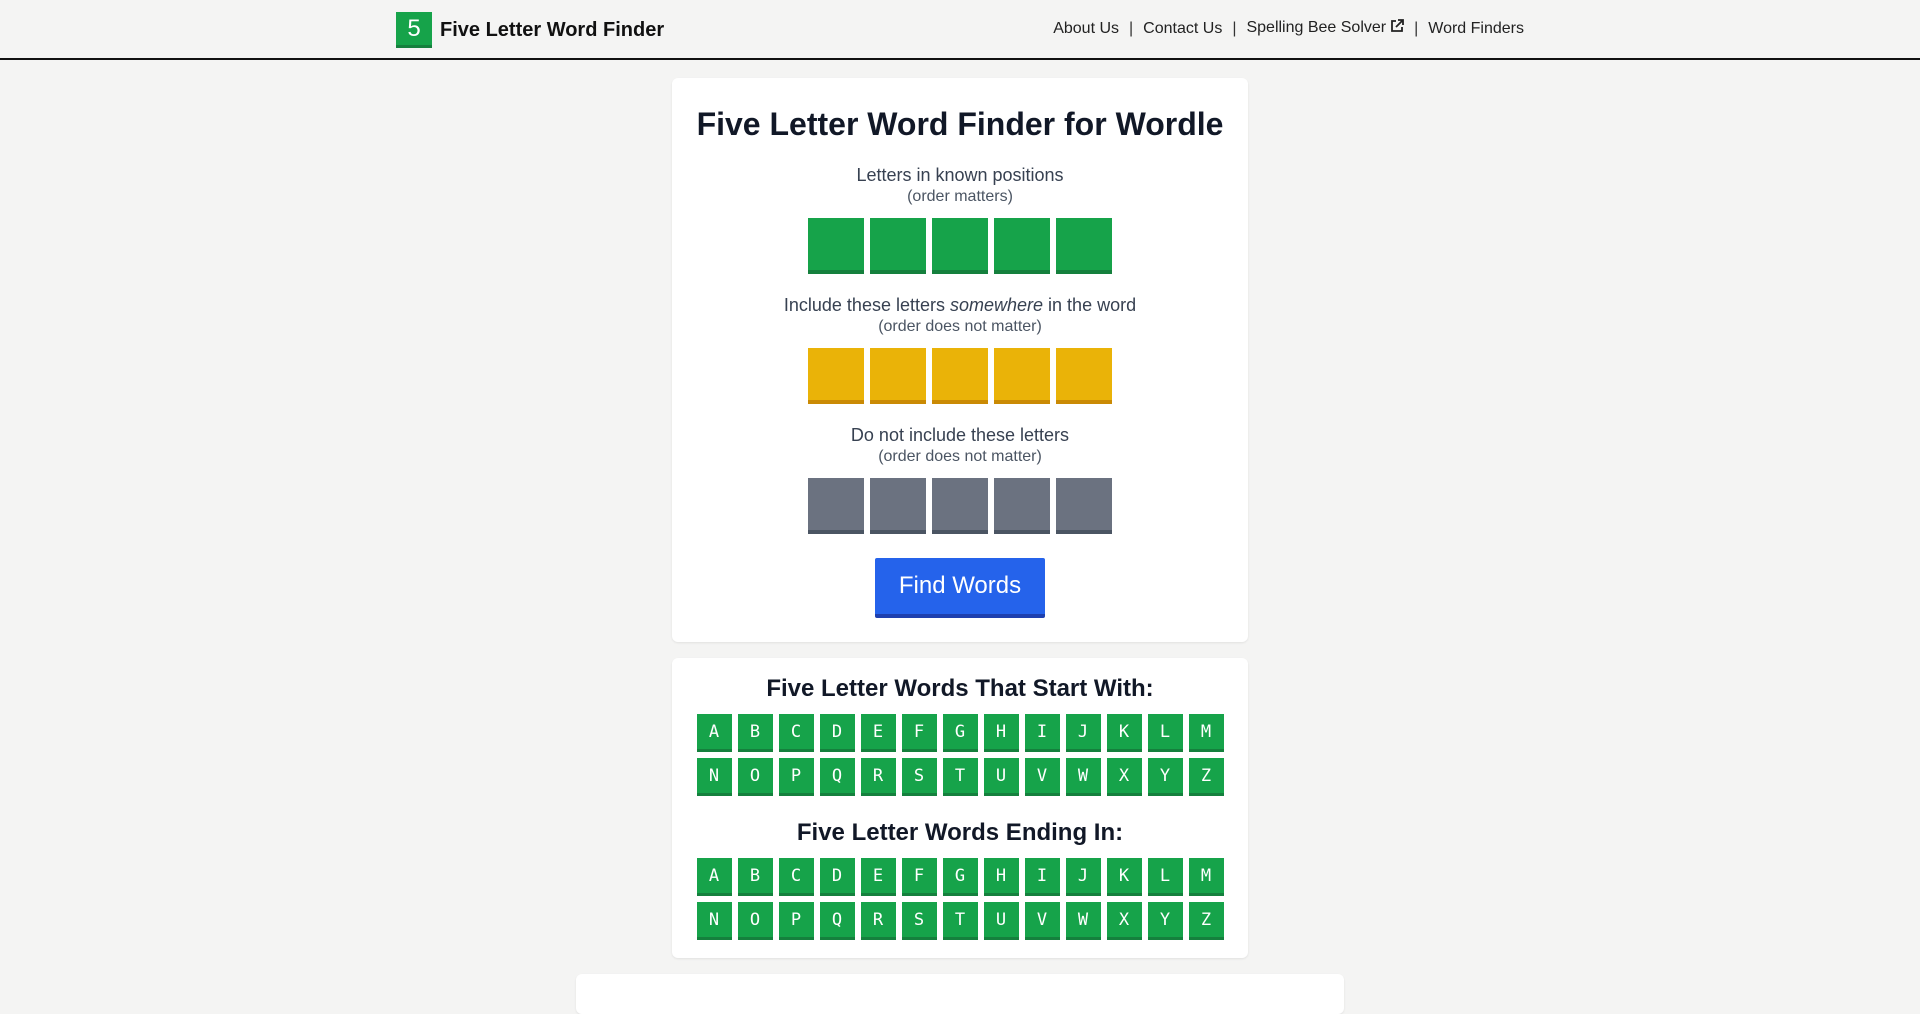 The width and height of the screenshot is (1920, 1014). I want to click on ending-in-letter-link: D, so click(837, 877).